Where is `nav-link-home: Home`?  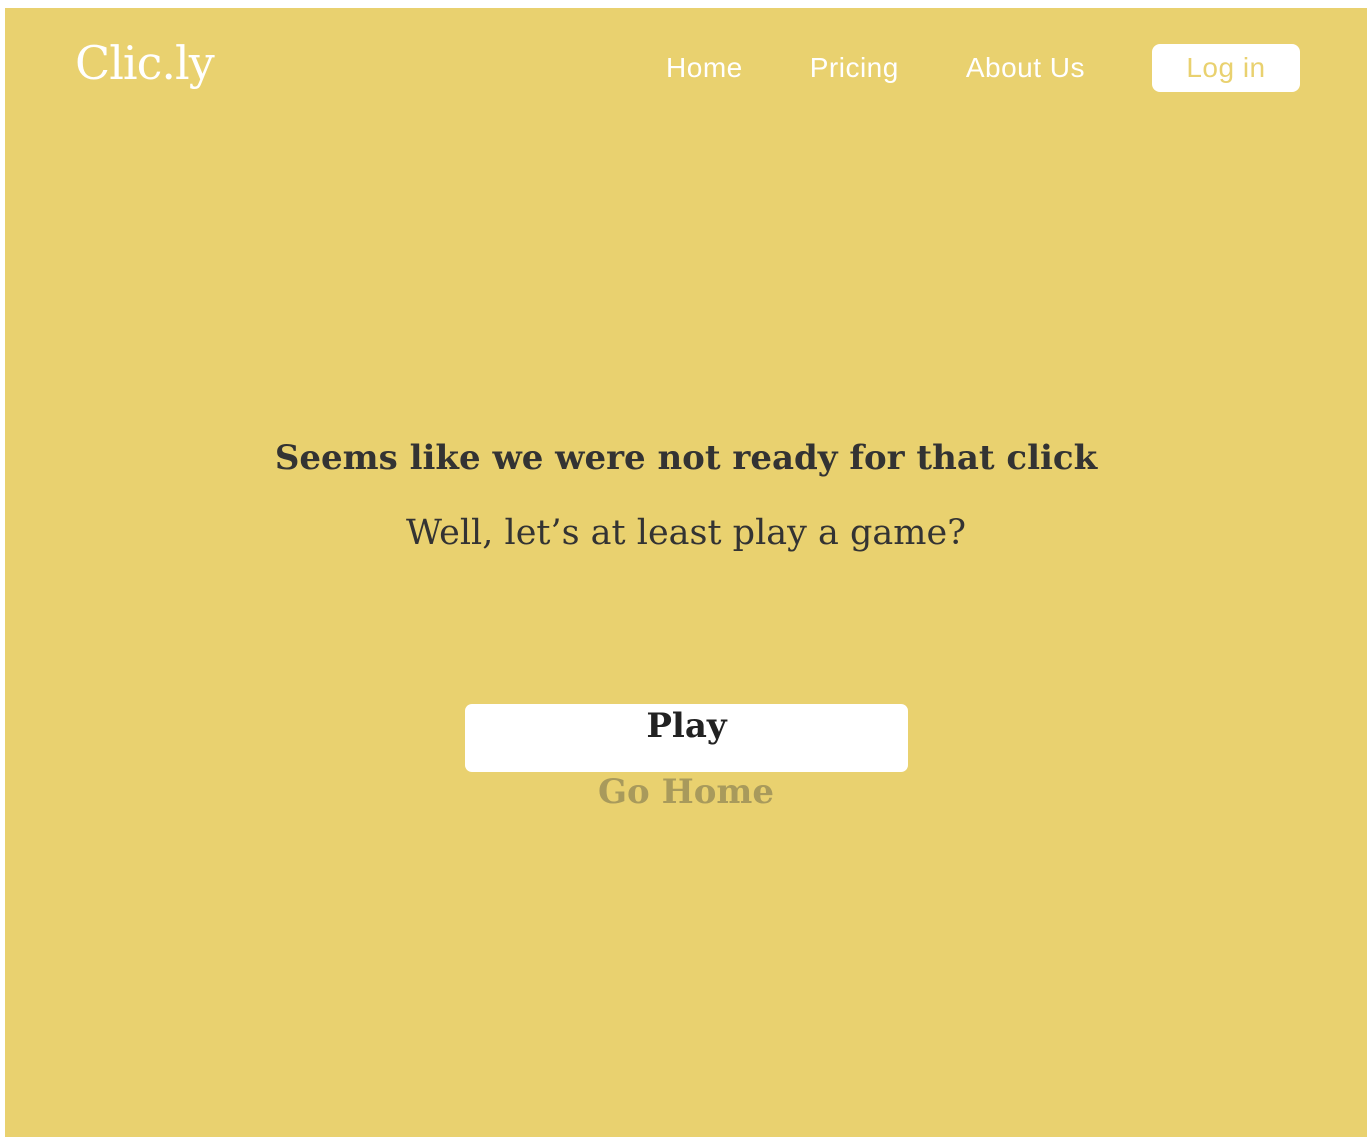
nav-link-home: Home is located at coordinates (704, 68).